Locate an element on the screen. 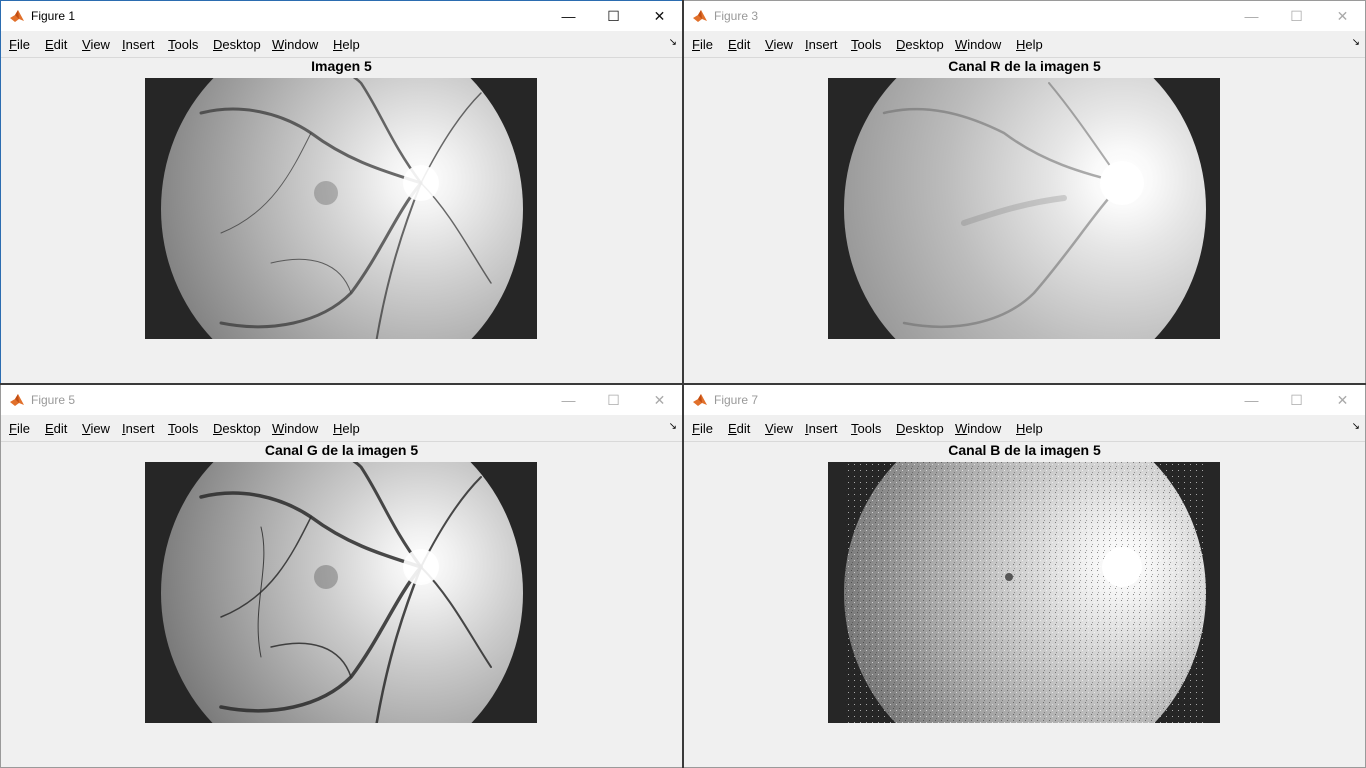 The height and width of the screenshot is (768, 1366). title-bar: Figure 3 — ☐ ✕ is located at coordinates (1024, 16).